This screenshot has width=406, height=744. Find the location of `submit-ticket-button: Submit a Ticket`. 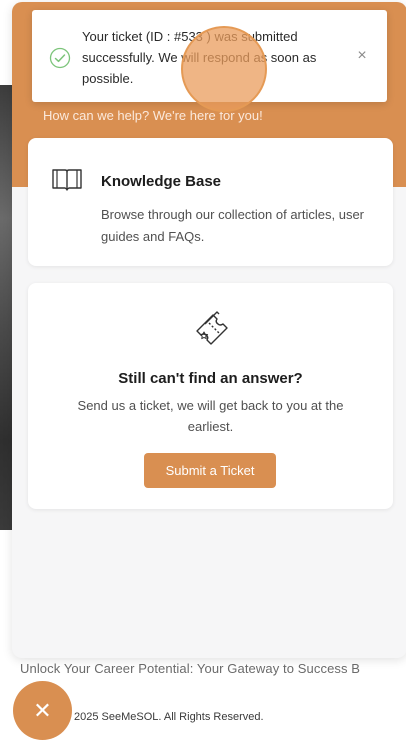

submit-ticket-button: Submit a Ticket is located at coordinates (210, 470).